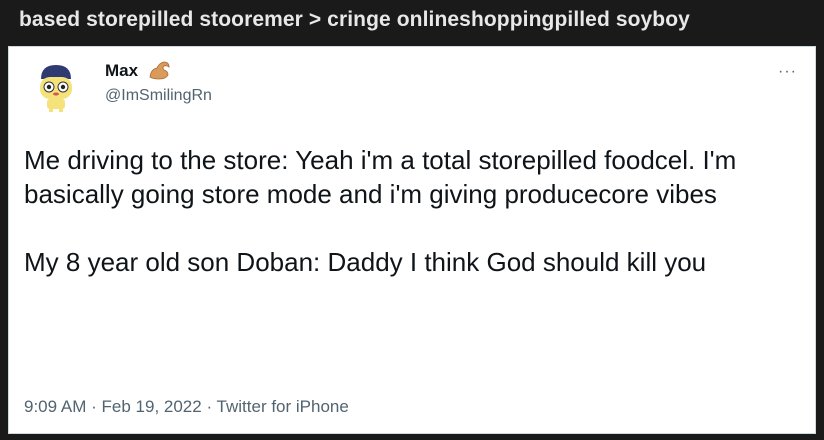  I want to click on avatar-character-icon, so click(56, 86).